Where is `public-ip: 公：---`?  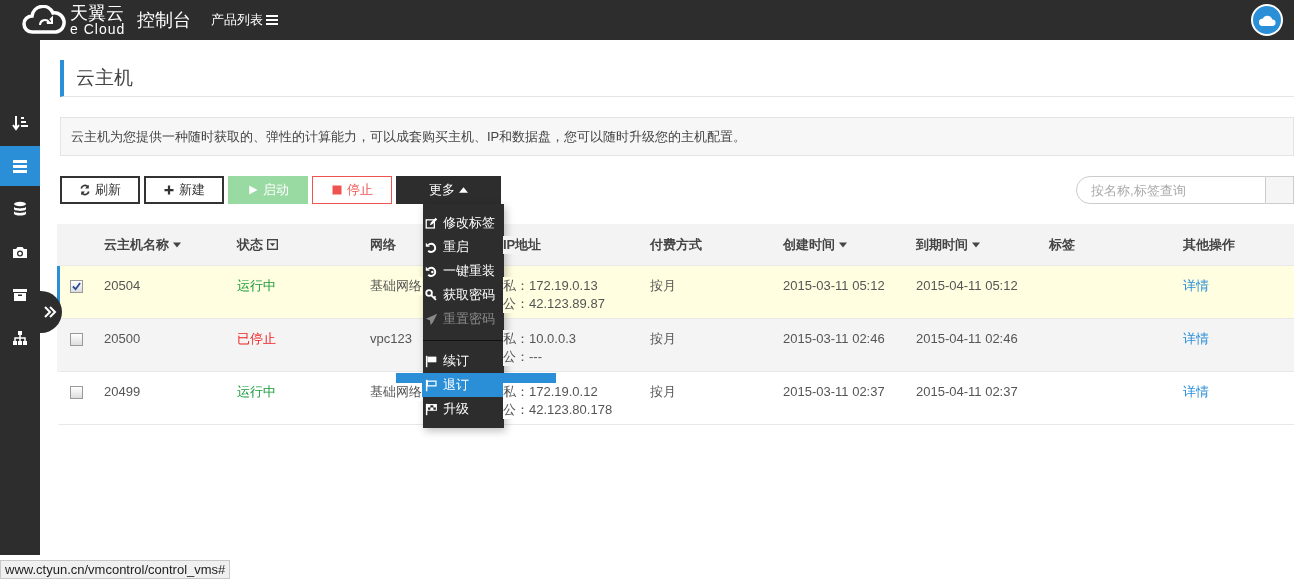
public-ip: 公：--- is located at coordinates (522, 357).